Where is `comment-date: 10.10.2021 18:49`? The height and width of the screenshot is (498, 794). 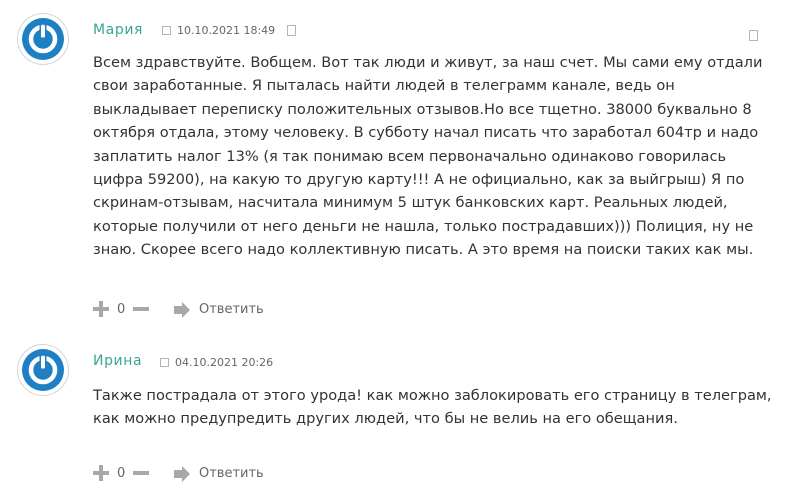 comment-date: 10.10.2021 18:49 is located at coordinates (218, 30).